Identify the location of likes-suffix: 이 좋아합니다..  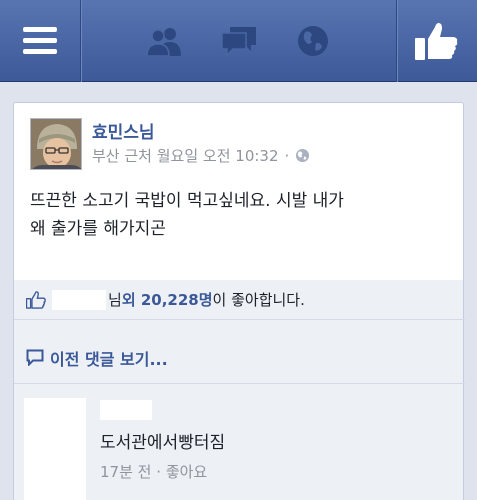
(258, 300).